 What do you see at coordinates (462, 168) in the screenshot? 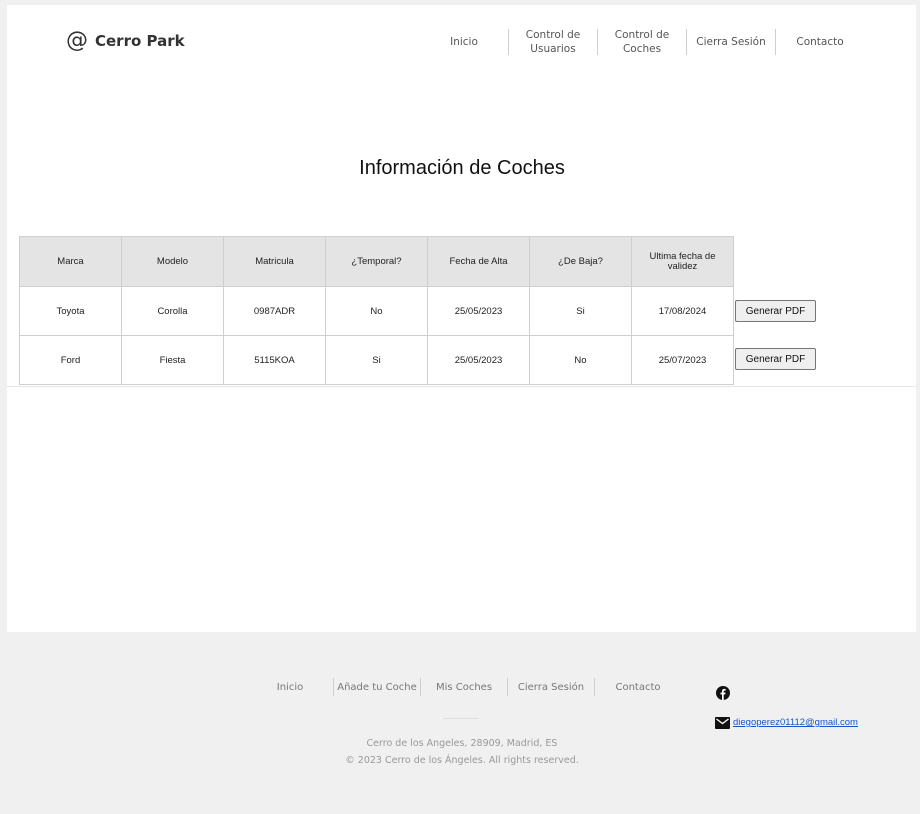
I see `page-title: Información de Coches` at bounding box center [462, 168].